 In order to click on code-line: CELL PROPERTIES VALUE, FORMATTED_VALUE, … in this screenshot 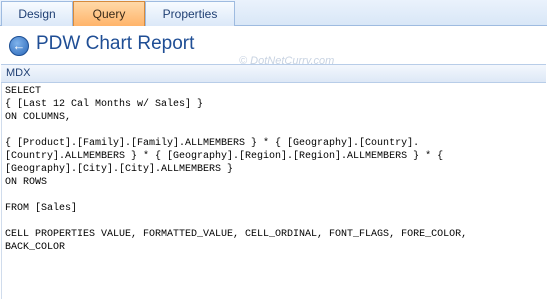, I will do `click(236, 234)`.